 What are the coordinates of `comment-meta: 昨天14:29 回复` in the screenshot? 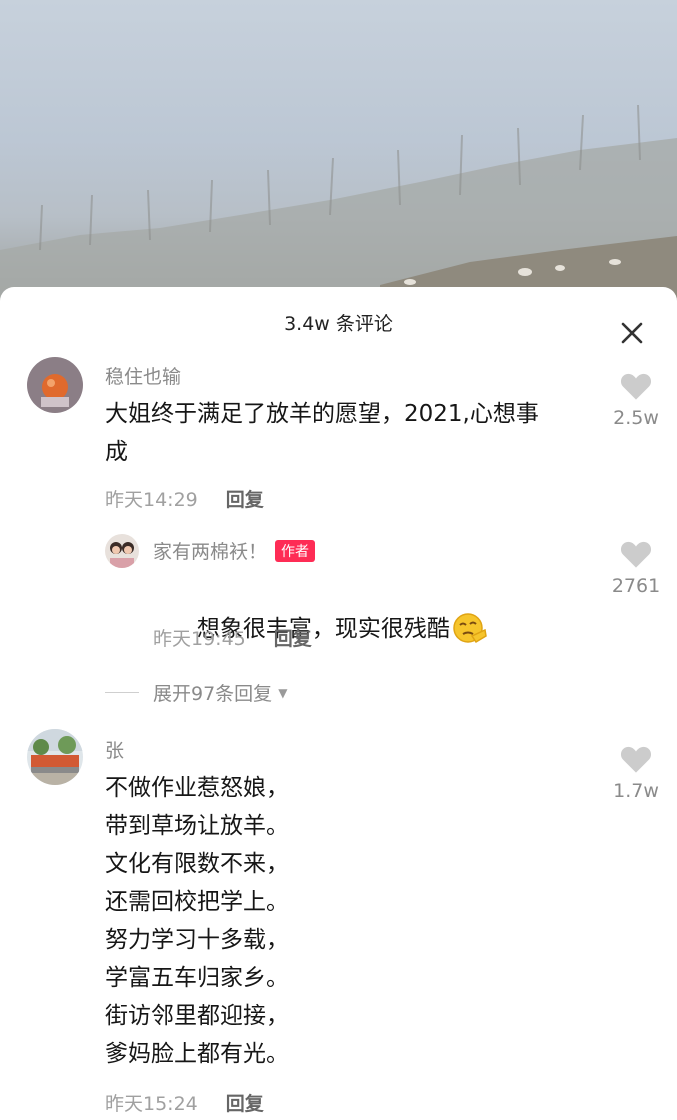 It's located at (184, 498).